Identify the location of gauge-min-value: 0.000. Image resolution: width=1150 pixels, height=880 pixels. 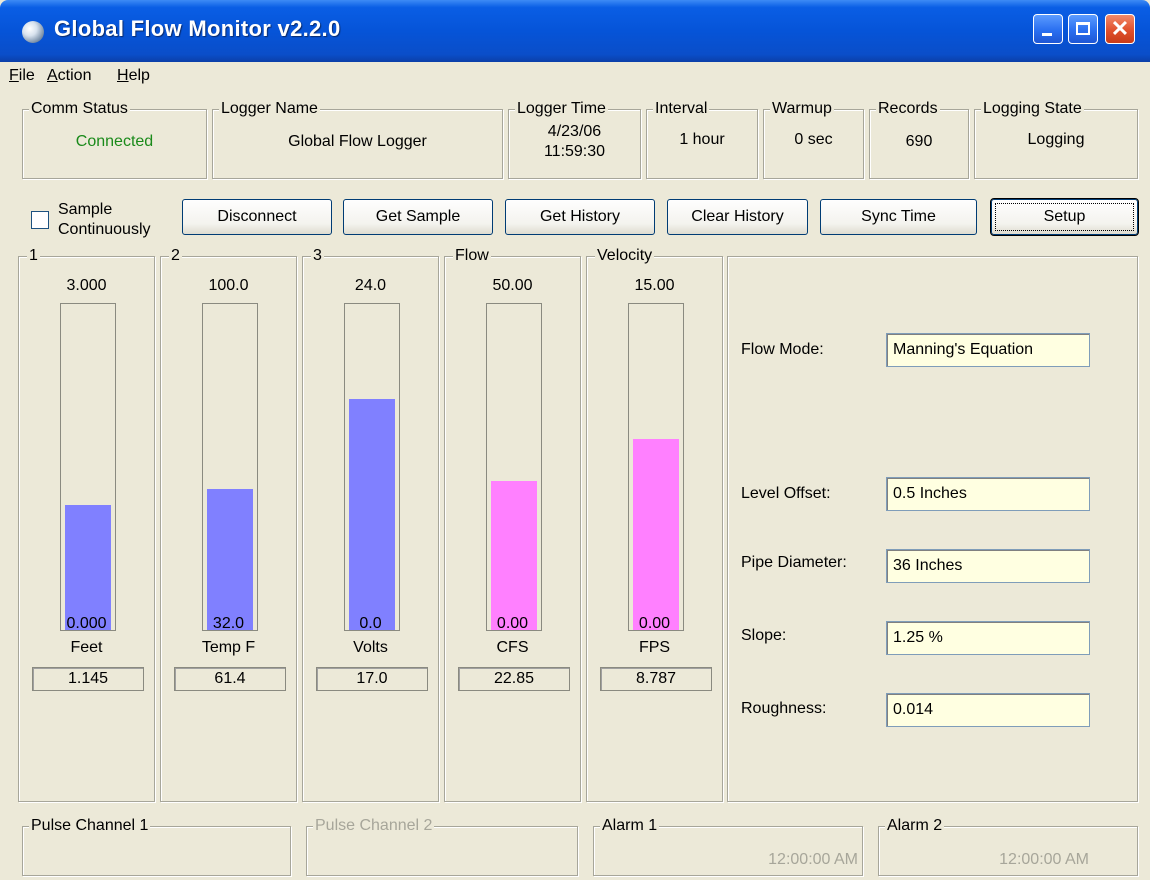
(86, 623).